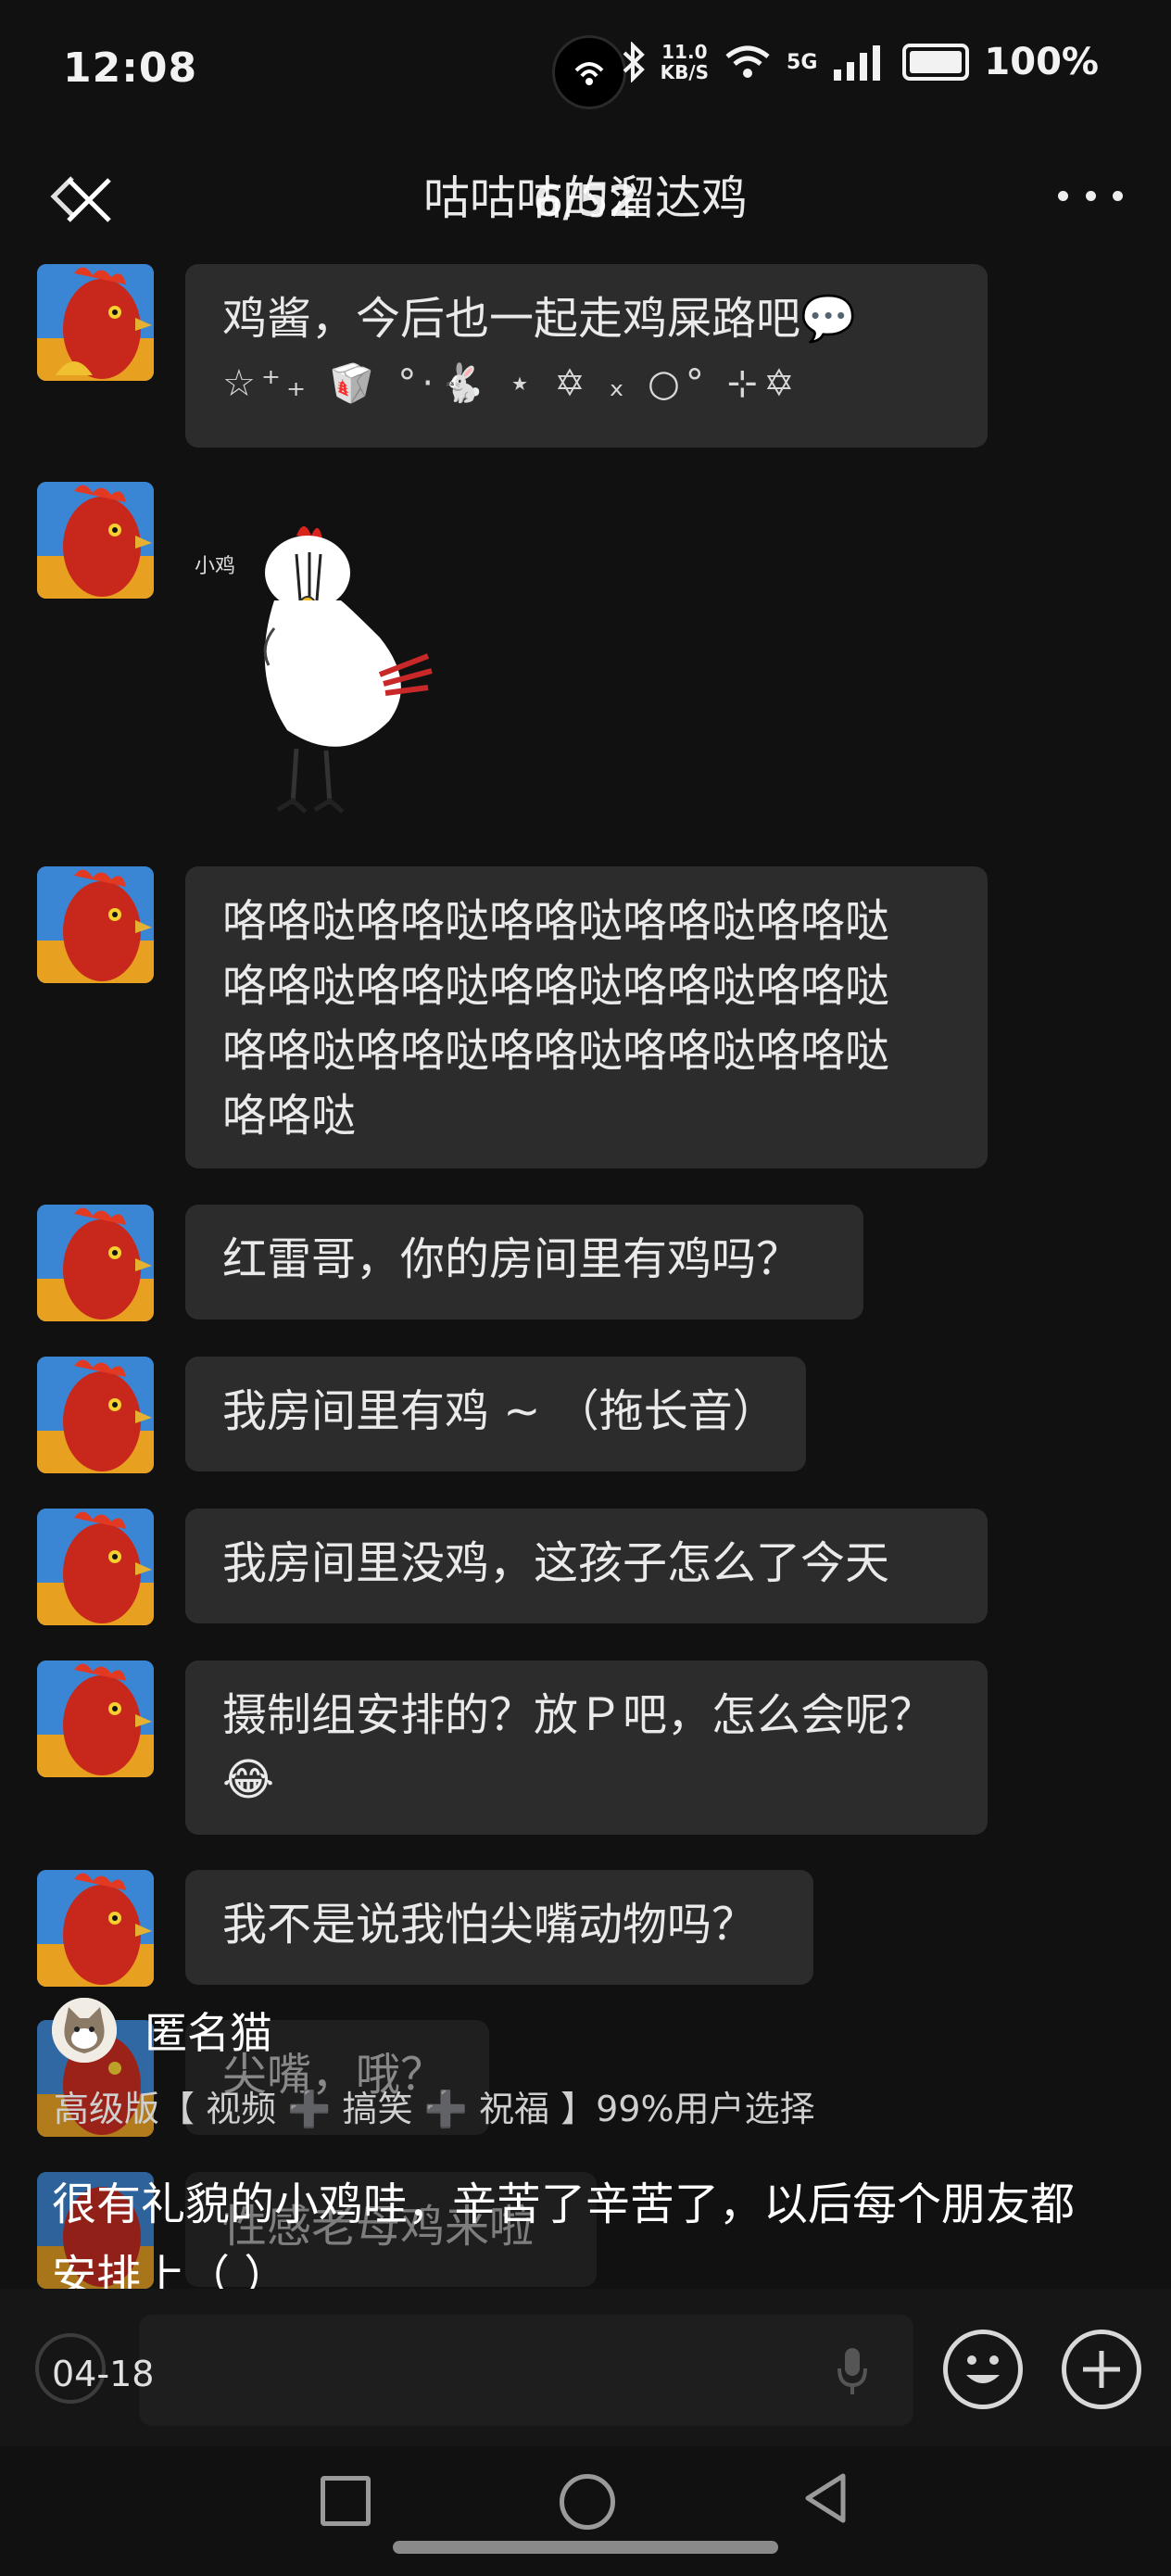 The height and width of the screenshot is (2576, 1171). Describe the element at coordinates (564, 2204) in the screenshot. I see `overlay-caption-line: 很有礼貌的小鸡哇，辛苦了辛苦了，以后每个朋友都` at that location.